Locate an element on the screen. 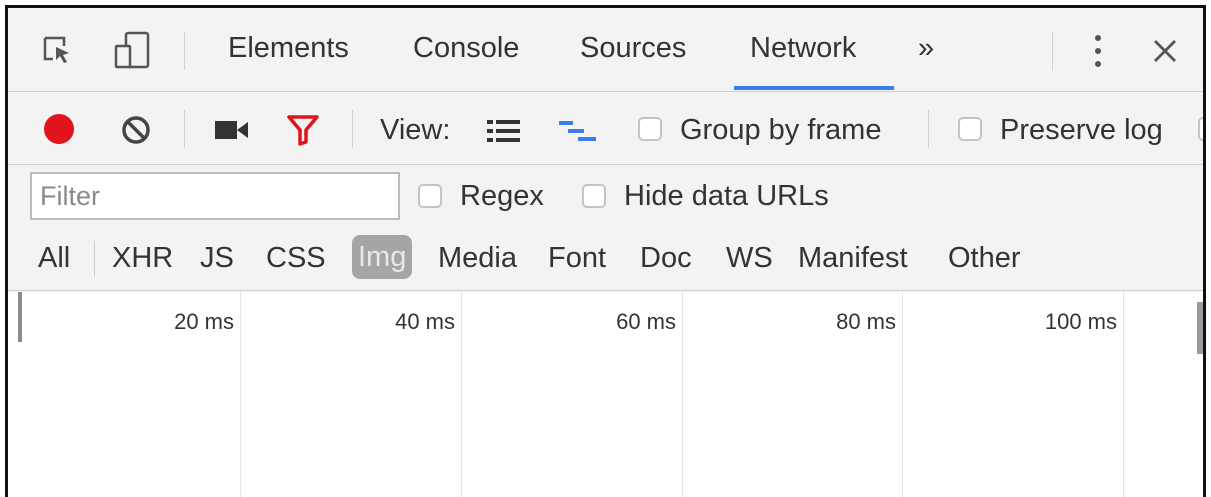  type-filter-xhr: XHR is located at coordinates (142, 258).